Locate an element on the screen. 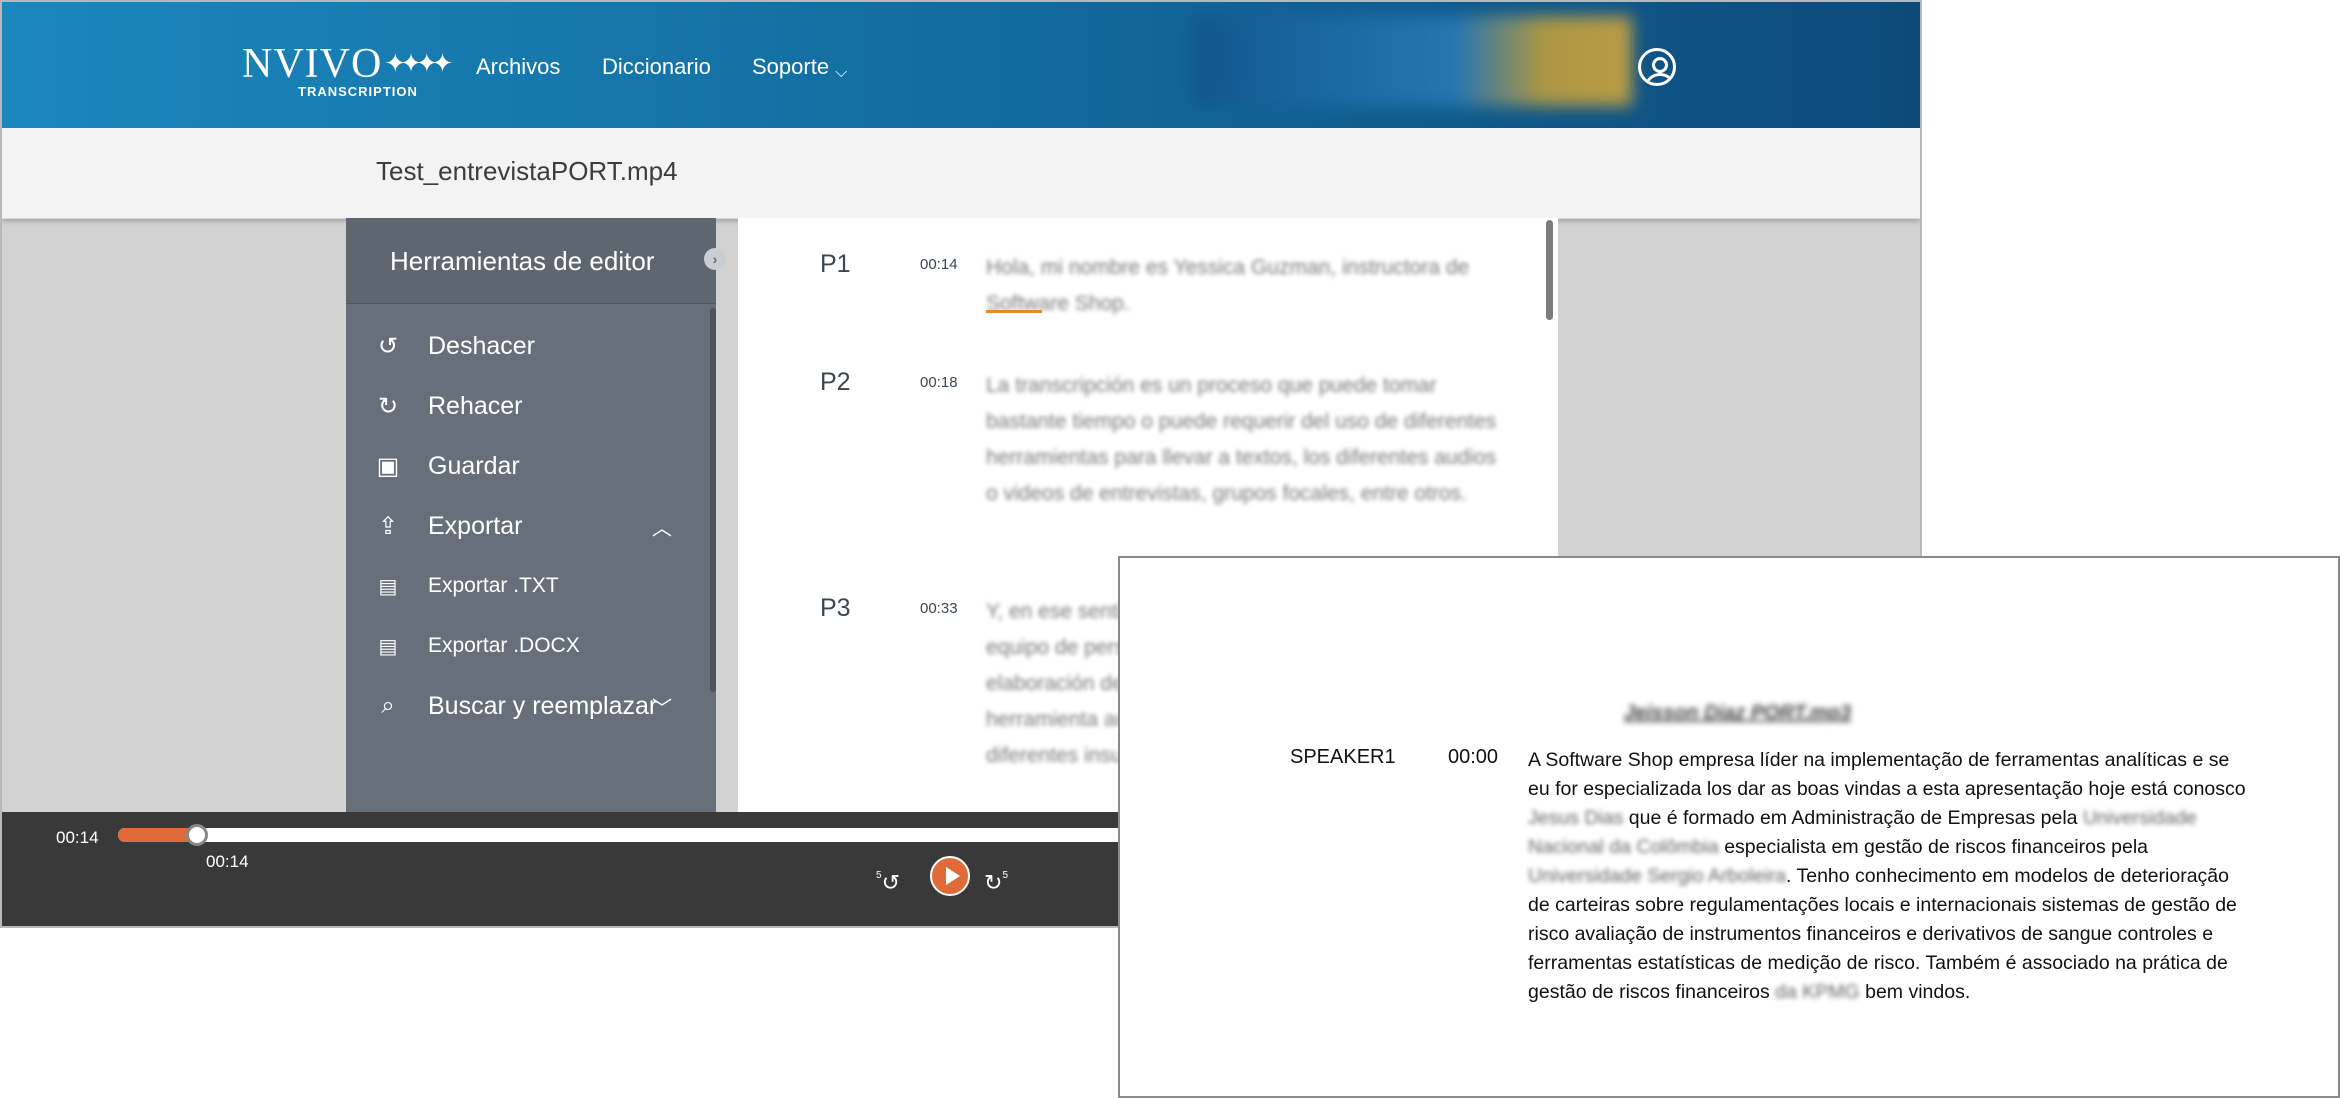 The width and height of the screenshot is (2340, 1098). redacted-name: da KPMG is located at coordinates (1817, 992).